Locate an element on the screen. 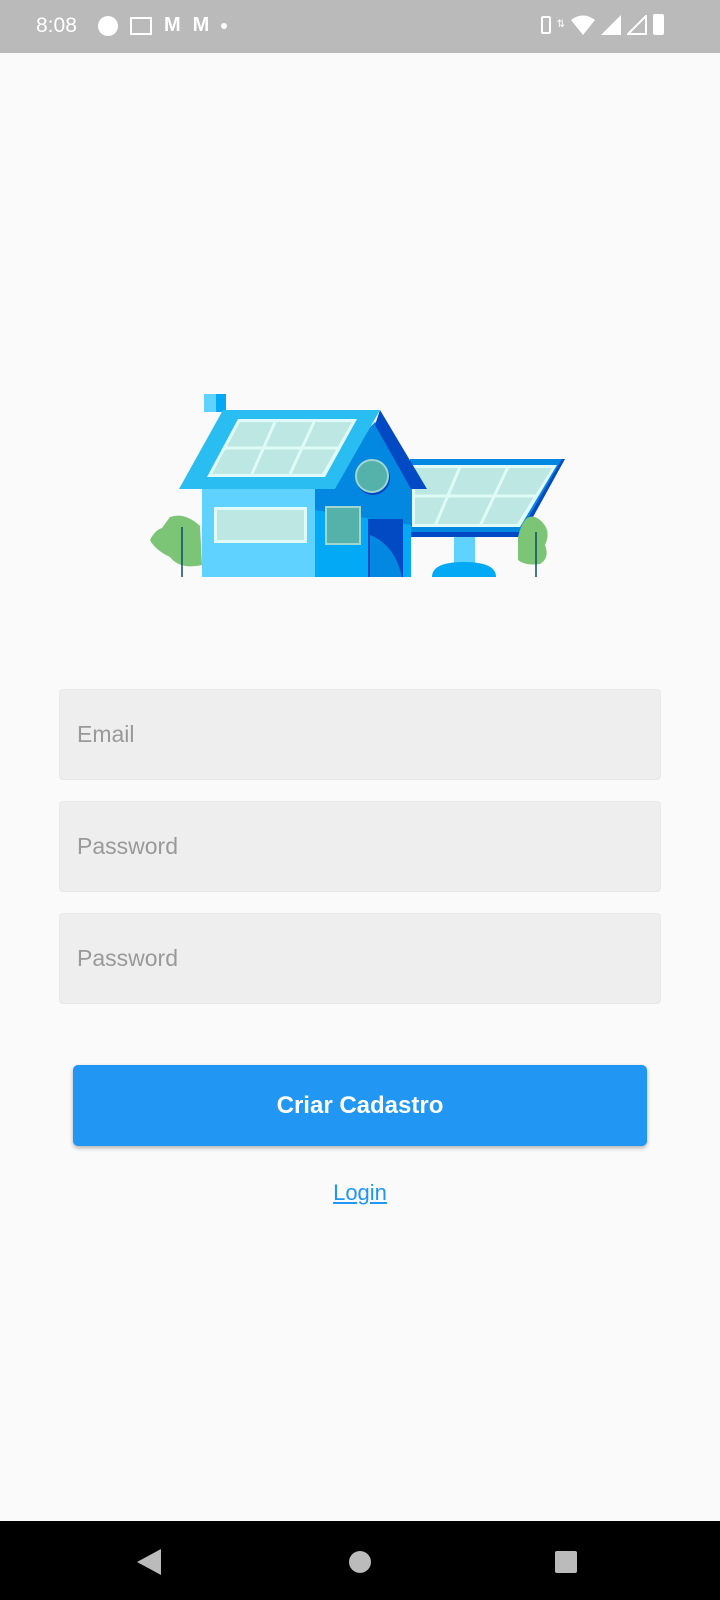 The height and width of the screenshot is (1600, 720). navigation-bar is located at coordinates (360, 1560).